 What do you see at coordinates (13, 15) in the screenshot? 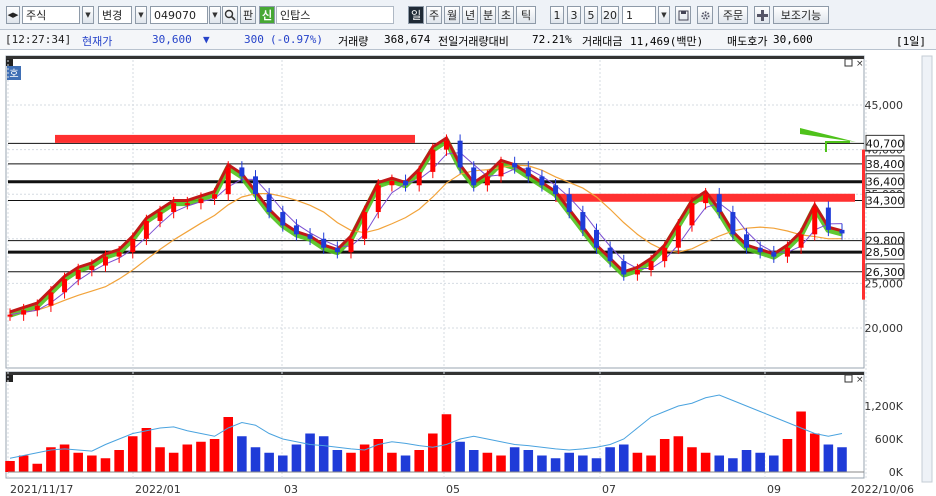
I see `nav-arrows-button: ◀▶` at bounding box center [13, 15].